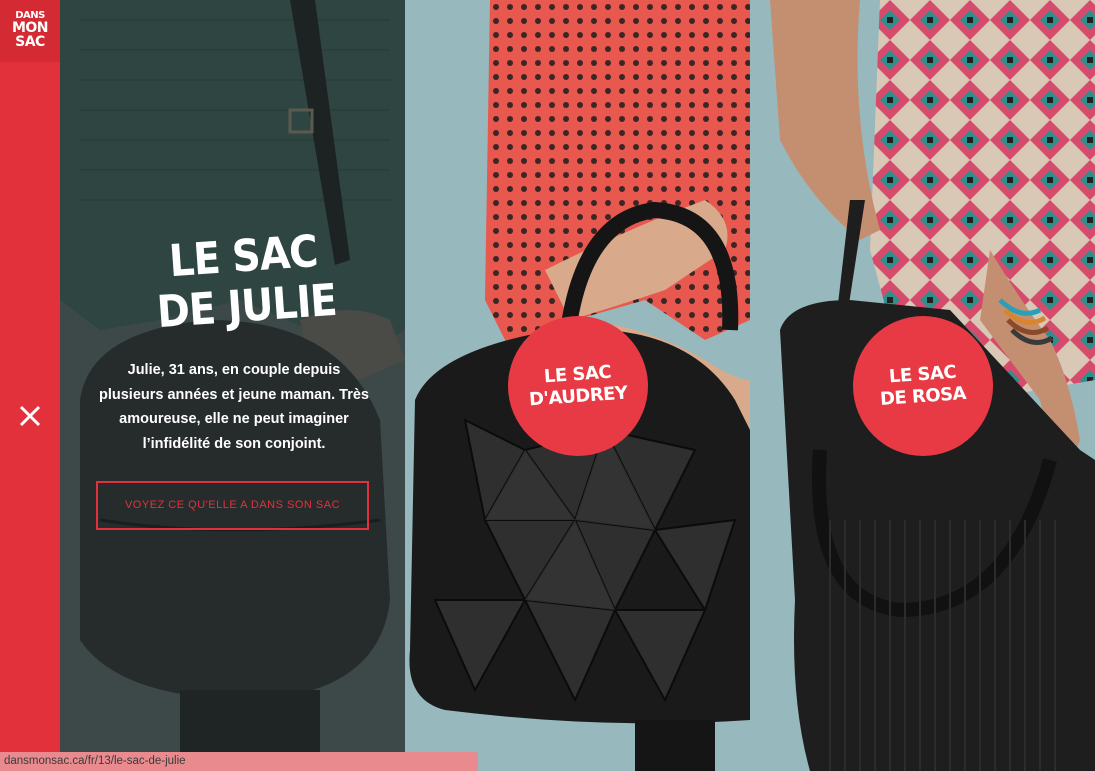  I want to click on see-bag-button: VOYEZ CE QU'ELLE A DANS SON SAC, so click(232, 505).